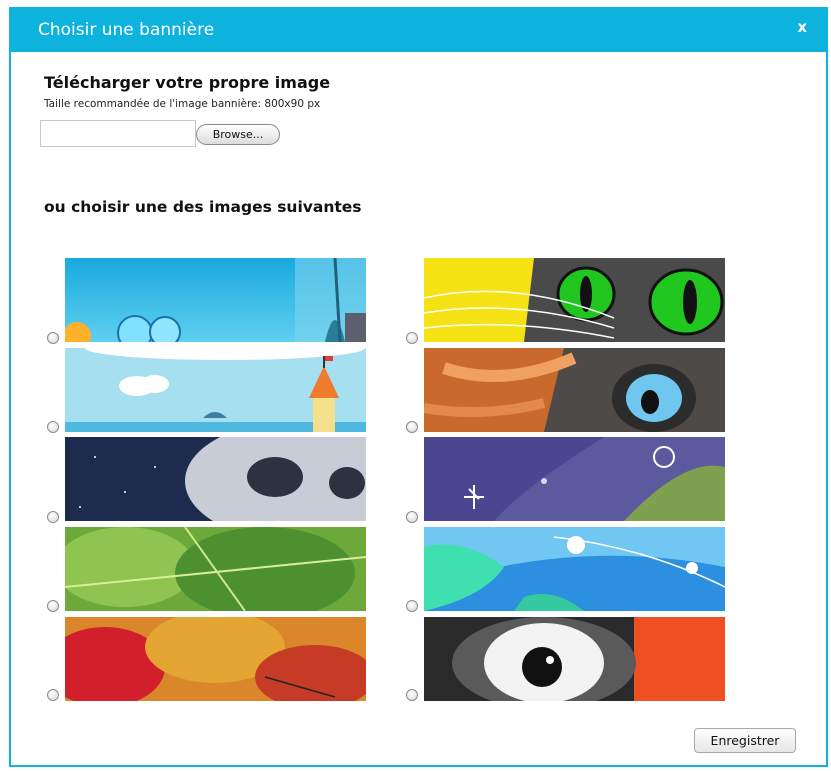  What do you see at coordinates (745, 740) in the screenshot?
I see `save-button: Enregistrer` at bounding box center [745, 740].